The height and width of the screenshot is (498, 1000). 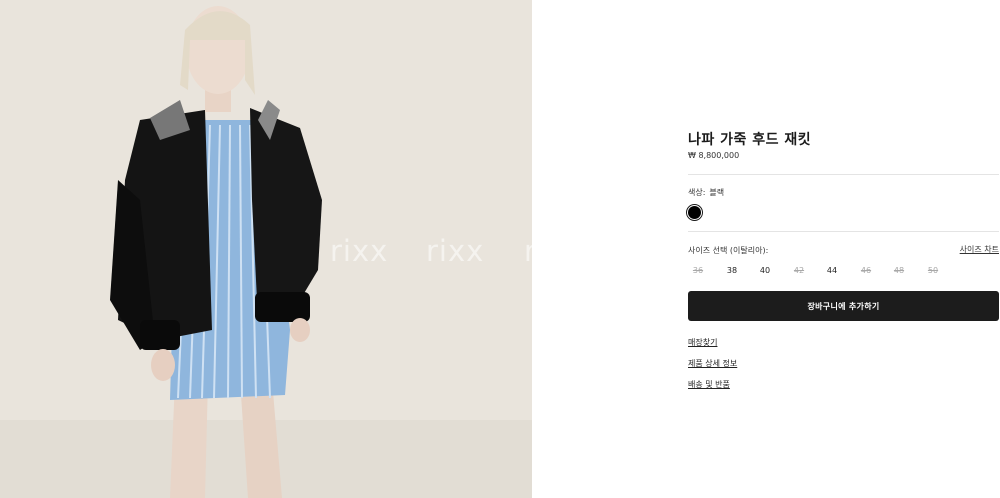 What do you see at coordinates (712, 363) in the screenshot?
I see `product-details-link: 제품 상세 정보` at bounding box center [712, 363].